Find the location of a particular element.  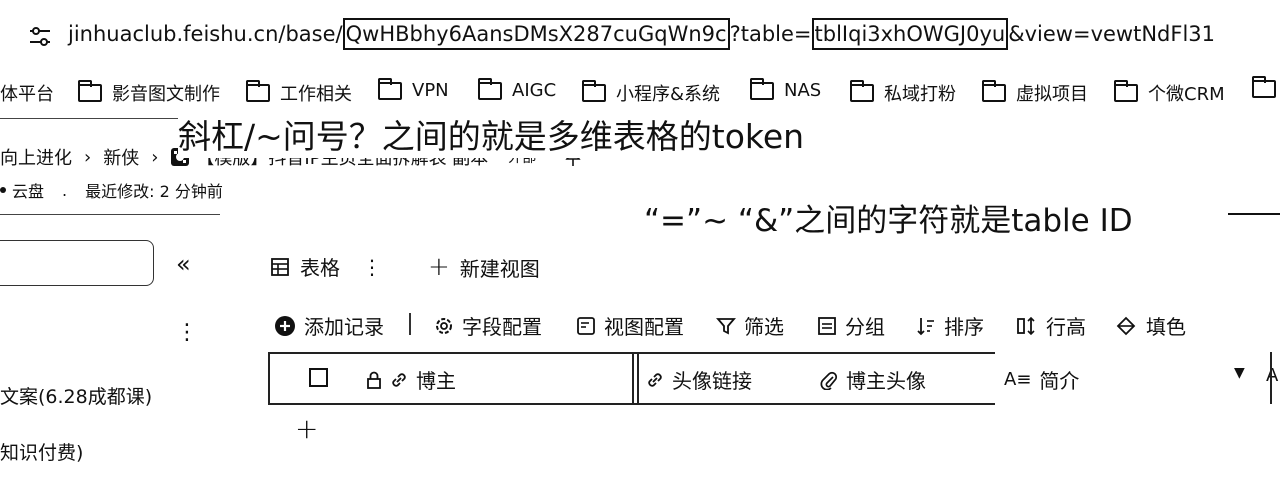

column-header-blogger: 博主 is located at coordinates (411, 379).